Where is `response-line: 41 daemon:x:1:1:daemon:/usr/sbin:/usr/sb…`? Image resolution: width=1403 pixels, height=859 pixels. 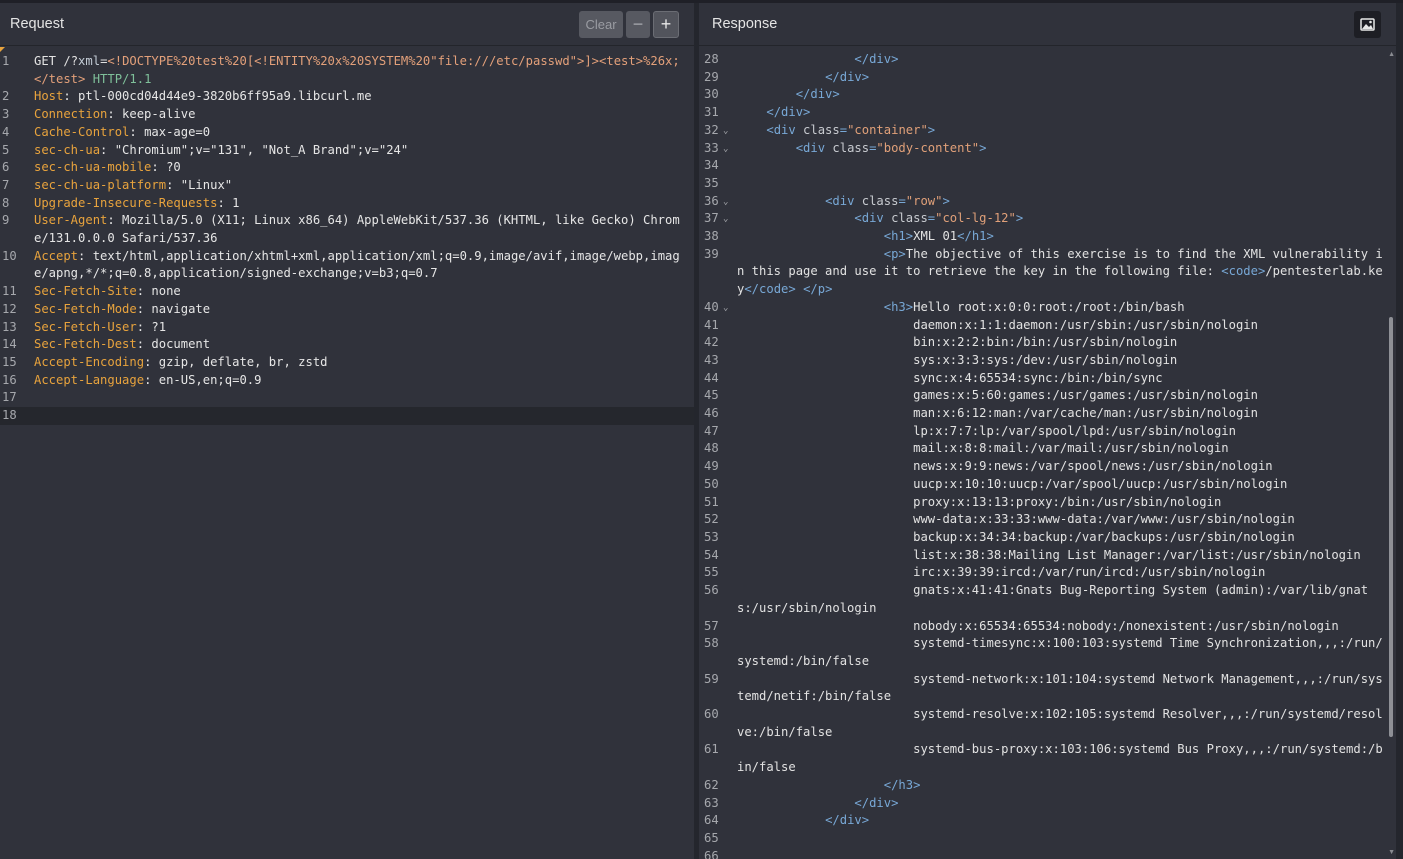 response-line: 41 daemon:x:1:1:daemon:/usr/sbin:/usr/sb… is located at coordinates (1047, 326).